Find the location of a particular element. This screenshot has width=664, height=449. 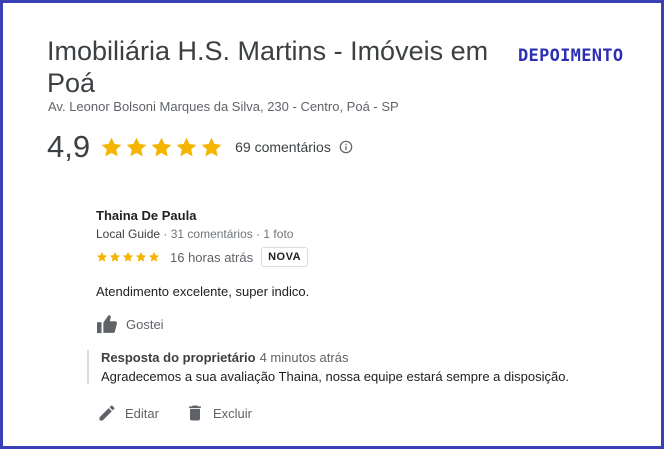

owner-response-title: Resposta do proprietário is located at coordinates (178, 357).